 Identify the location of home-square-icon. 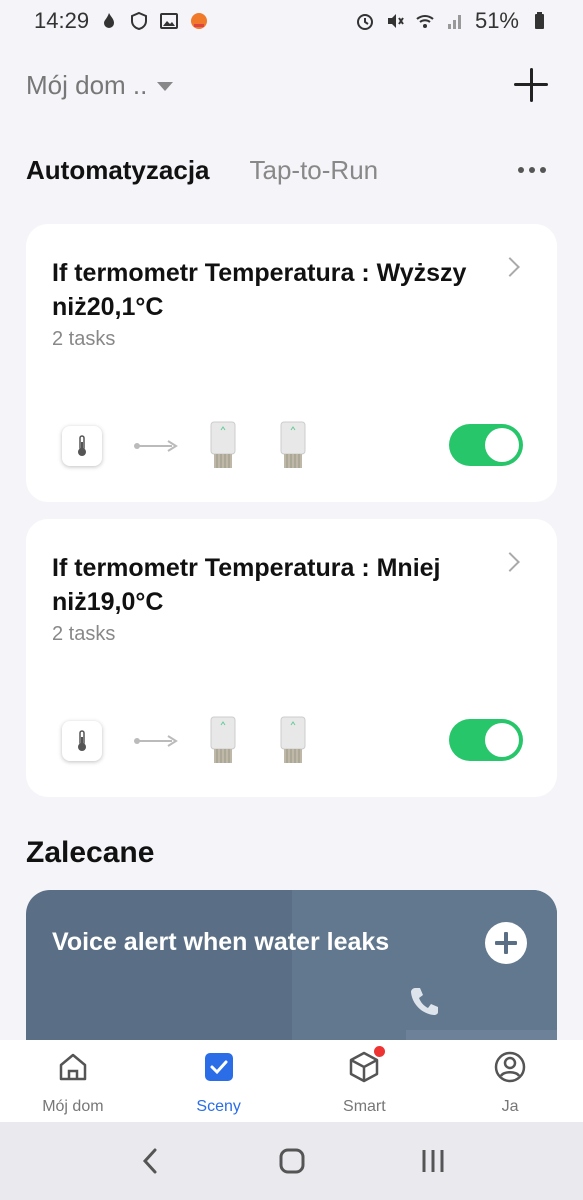
(291, 1161).